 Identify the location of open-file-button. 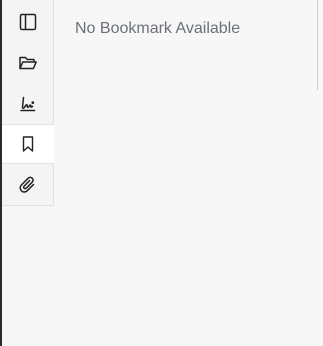
(27, 63).